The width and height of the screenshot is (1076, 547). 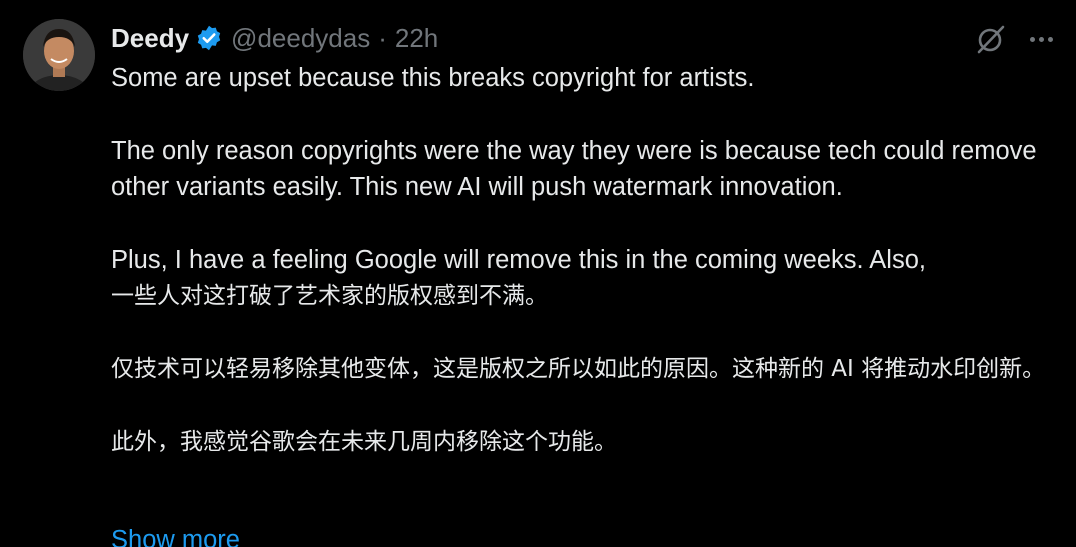 I want to click on avatar, so click(x=59, y=55).